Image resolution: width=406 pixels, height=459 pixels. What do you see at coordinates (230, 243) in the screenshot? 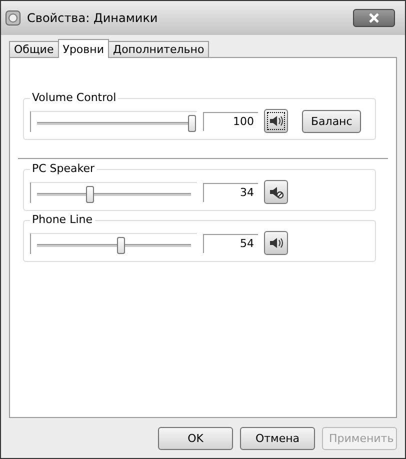
I see `level-field: 54` at bounding box center [230, 243].